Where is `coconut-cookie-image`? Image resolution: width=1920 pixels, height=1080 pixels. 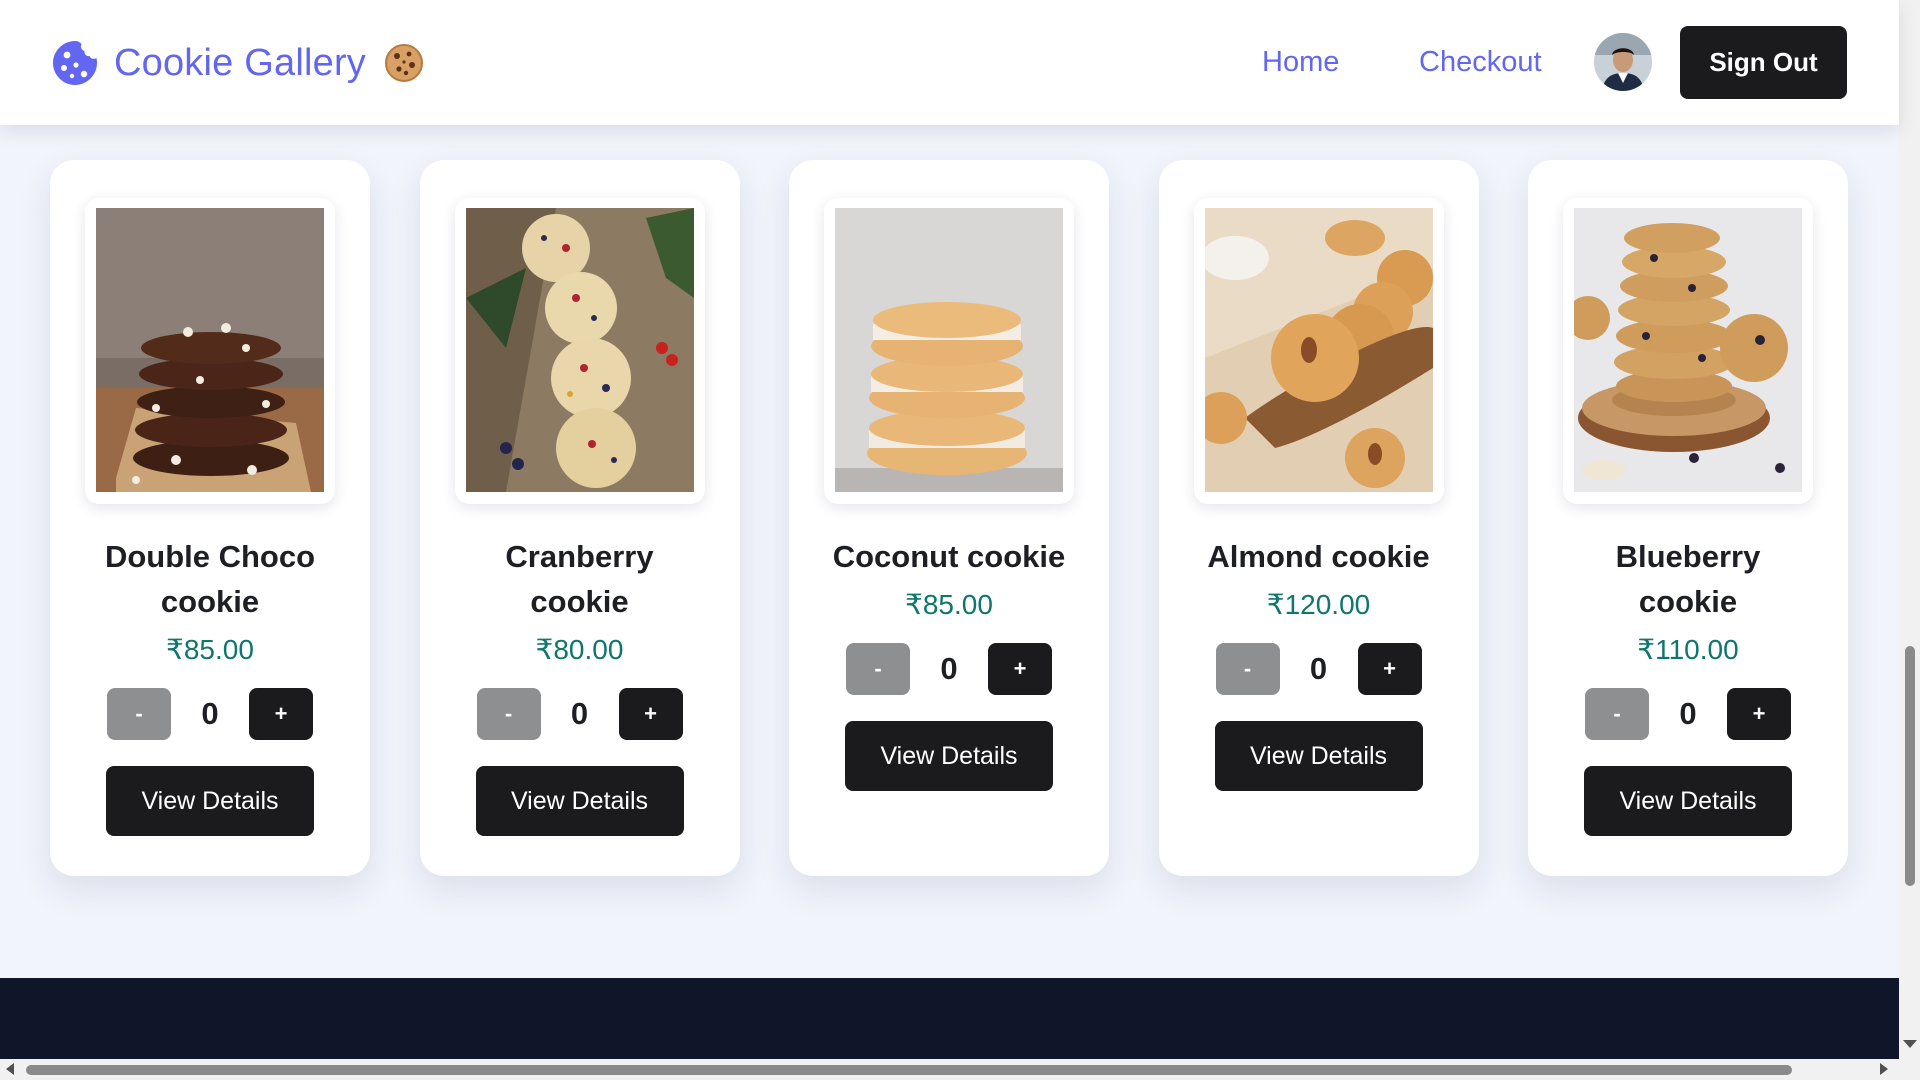
coconut-cookie-image is located at coordinates (949, 350).